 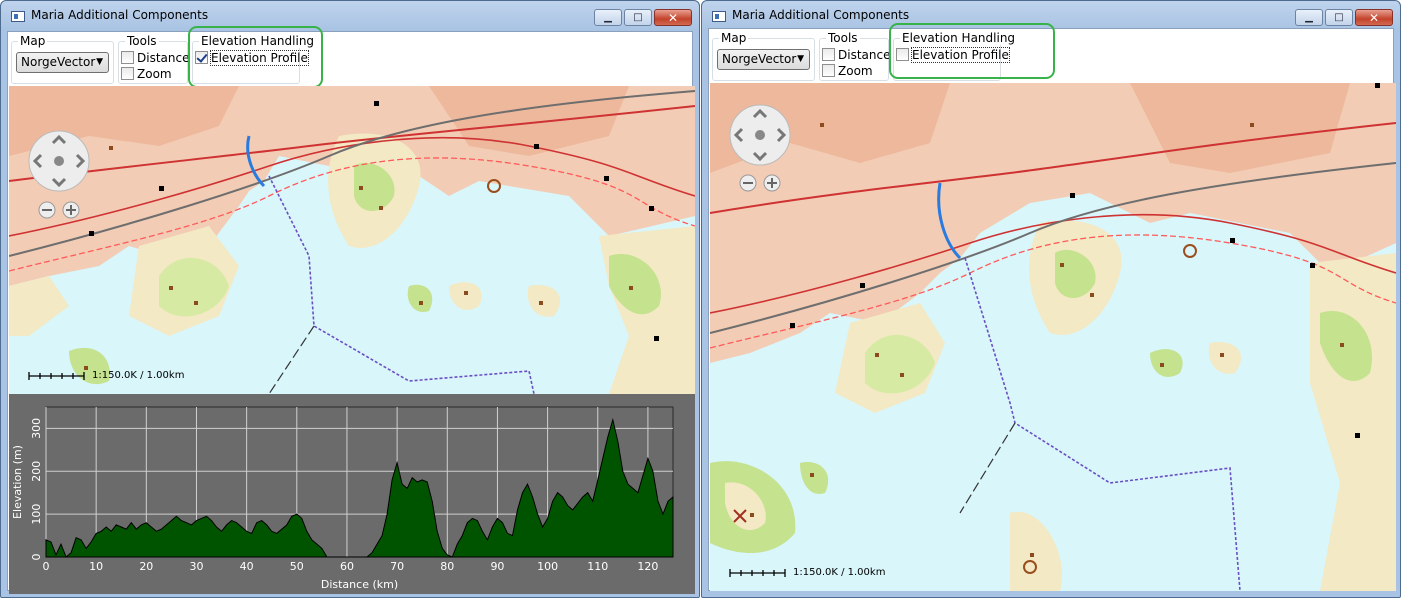 I want to click on x-tick-label: 50, so click(x=297, y=566).